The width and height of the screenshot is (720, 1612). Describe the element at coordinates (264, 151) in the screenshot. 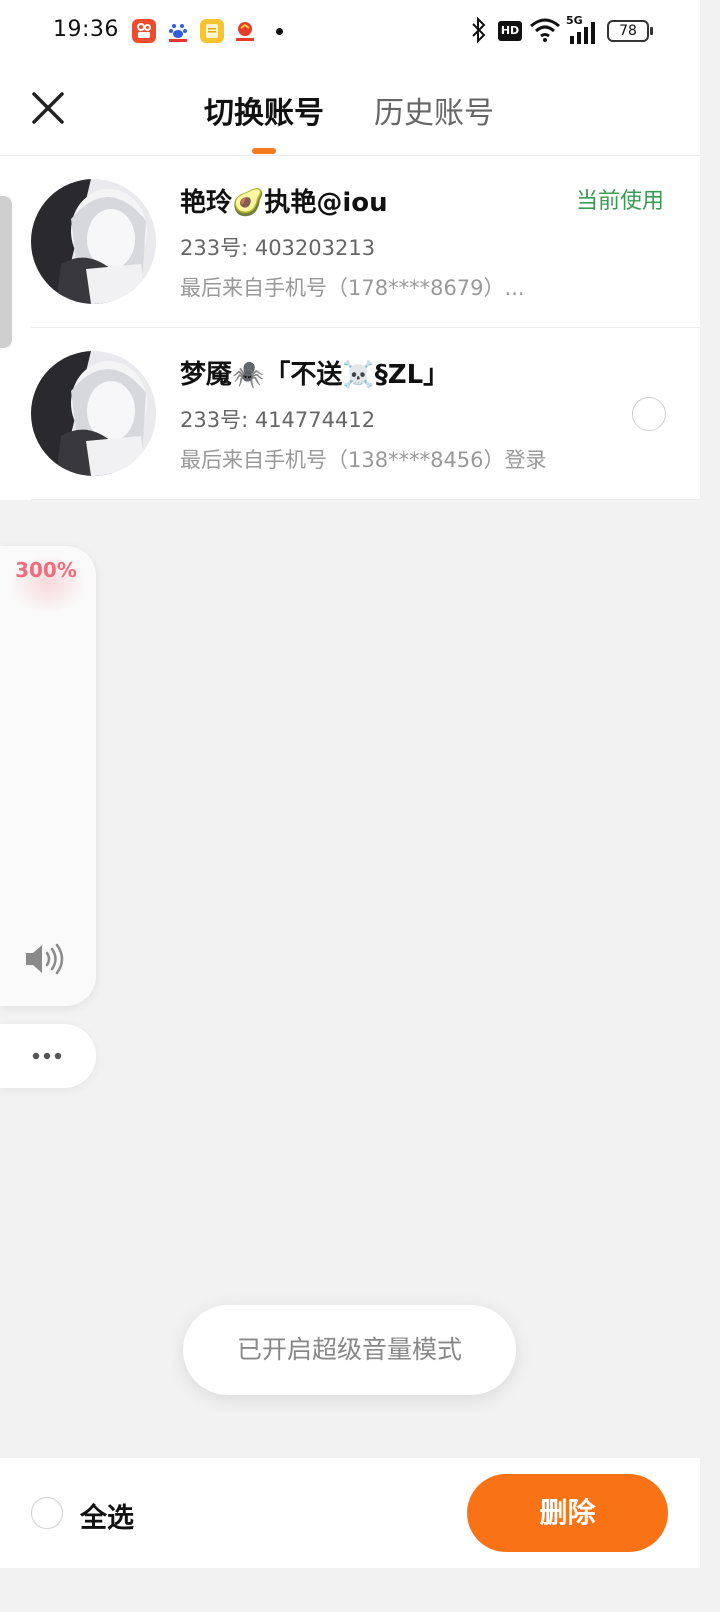

I see `tab-indicator` at that location.